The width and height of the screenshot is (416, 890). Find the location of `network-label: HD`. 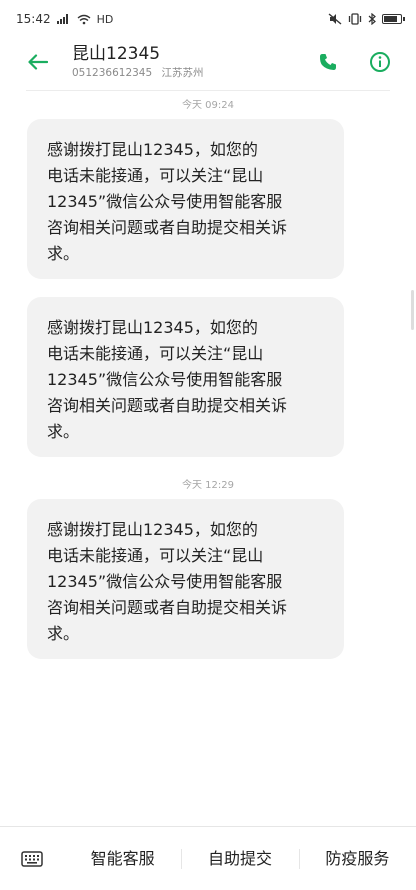

network-label: HD is located at coordinates (105, 19).